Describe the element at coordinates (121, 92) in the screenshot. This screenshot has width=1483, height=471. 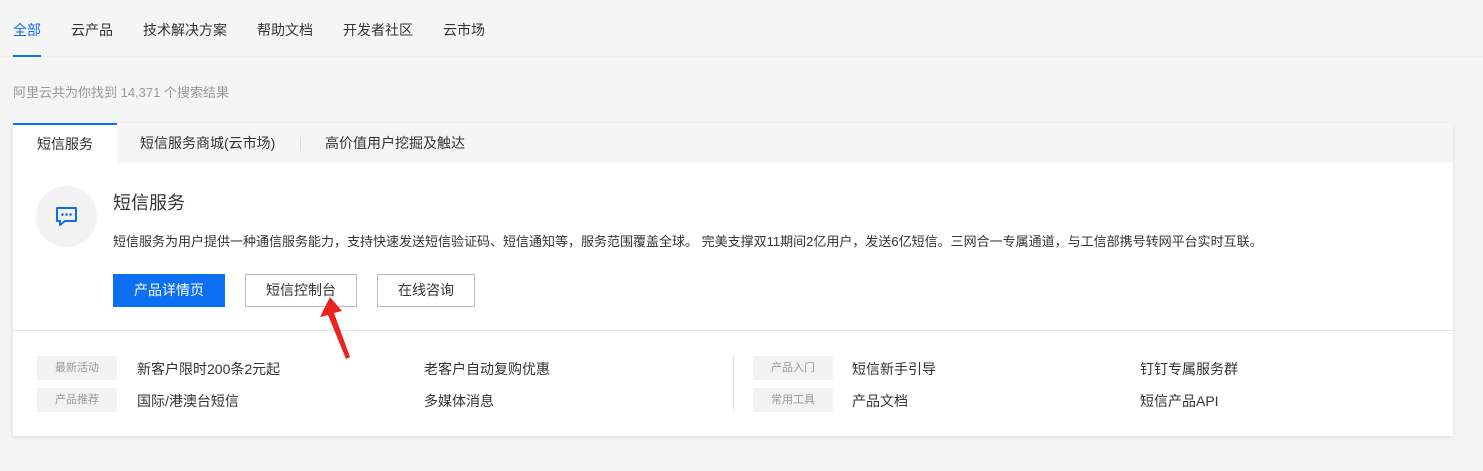
I see `result-count: 阿里云共为你找到 14,371 个搜索结果` at that location.